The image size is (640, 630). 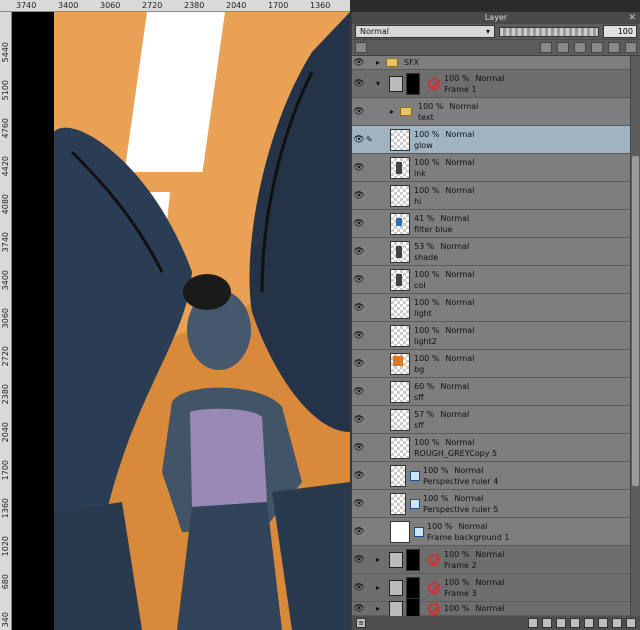 I want to click on layer-row: 👁 100 % Normal light2, so click(x=491, y=336).